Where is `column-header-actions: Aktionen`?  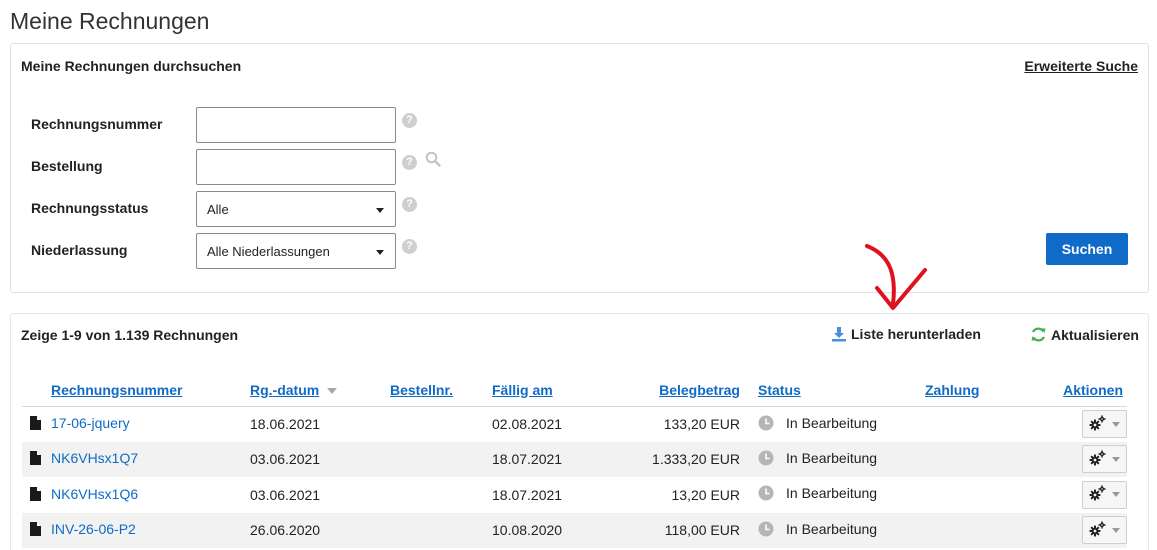 column-header-actions: Aktionen is located at coordinates (1088, 390).